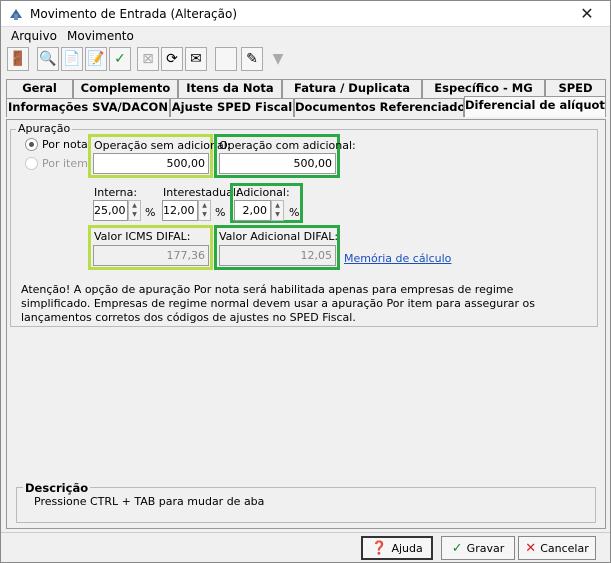 Image resolution: width=611 pixels, height=563 pixels. Describe the element at coordinates (31, 163) in the screenshot. I see `radio-por-item` at that location.